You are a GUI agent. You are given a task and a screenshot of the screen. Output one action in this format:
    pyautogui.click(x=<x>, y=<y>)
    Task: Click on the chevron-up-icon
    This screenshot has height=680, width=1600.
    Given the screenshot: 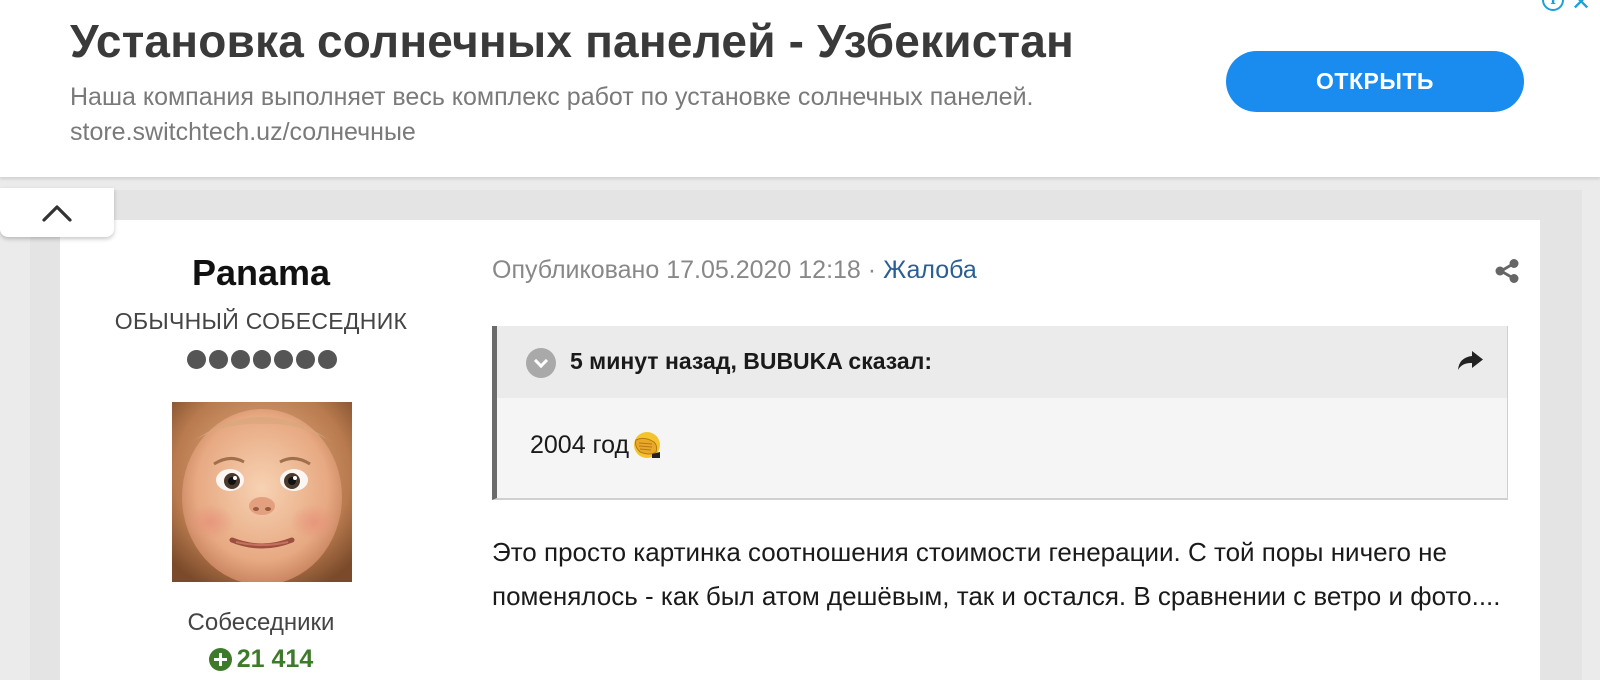 What is the action you would take?
    pyautogui.click(x=57, y=213)
    